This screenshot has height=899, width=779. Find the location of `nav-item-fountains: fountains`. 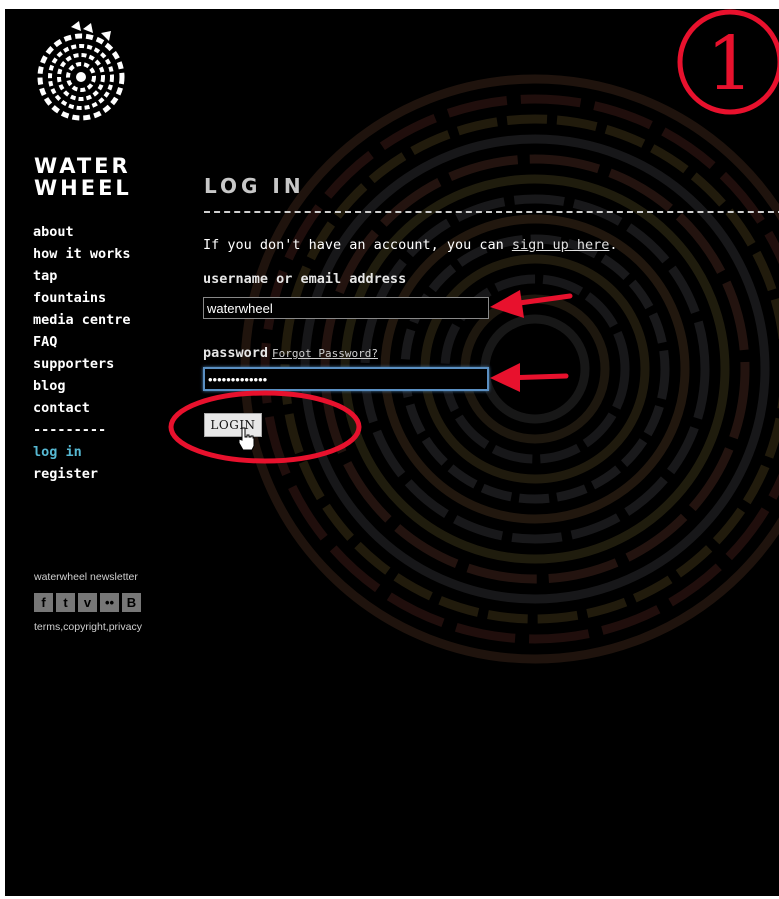

nav-item-fountains: fountains is located at coordinates (82, 298).